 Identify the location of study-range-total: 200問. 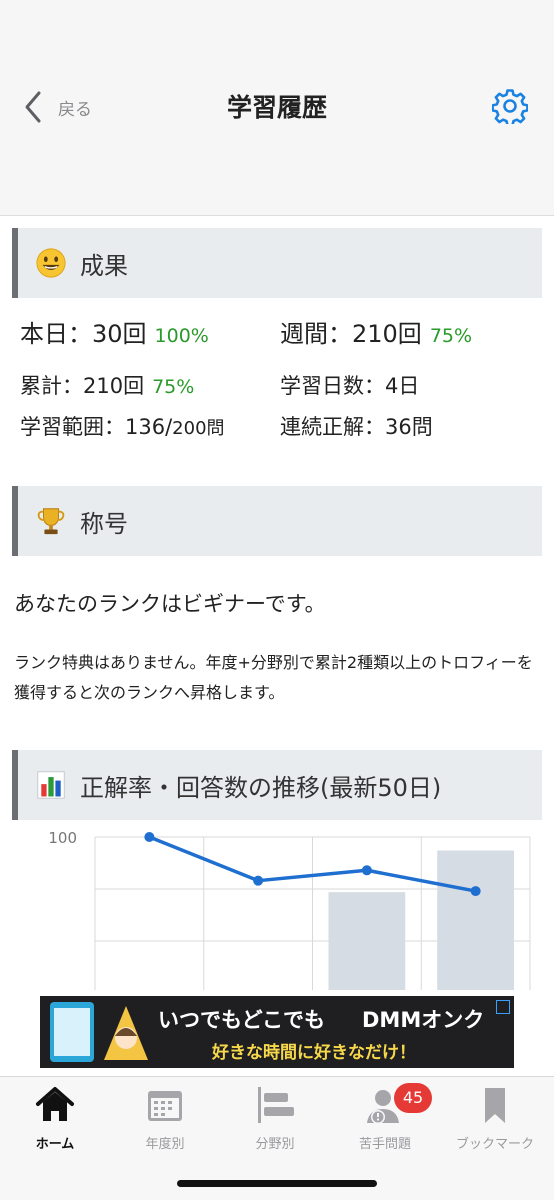
(198, 428).